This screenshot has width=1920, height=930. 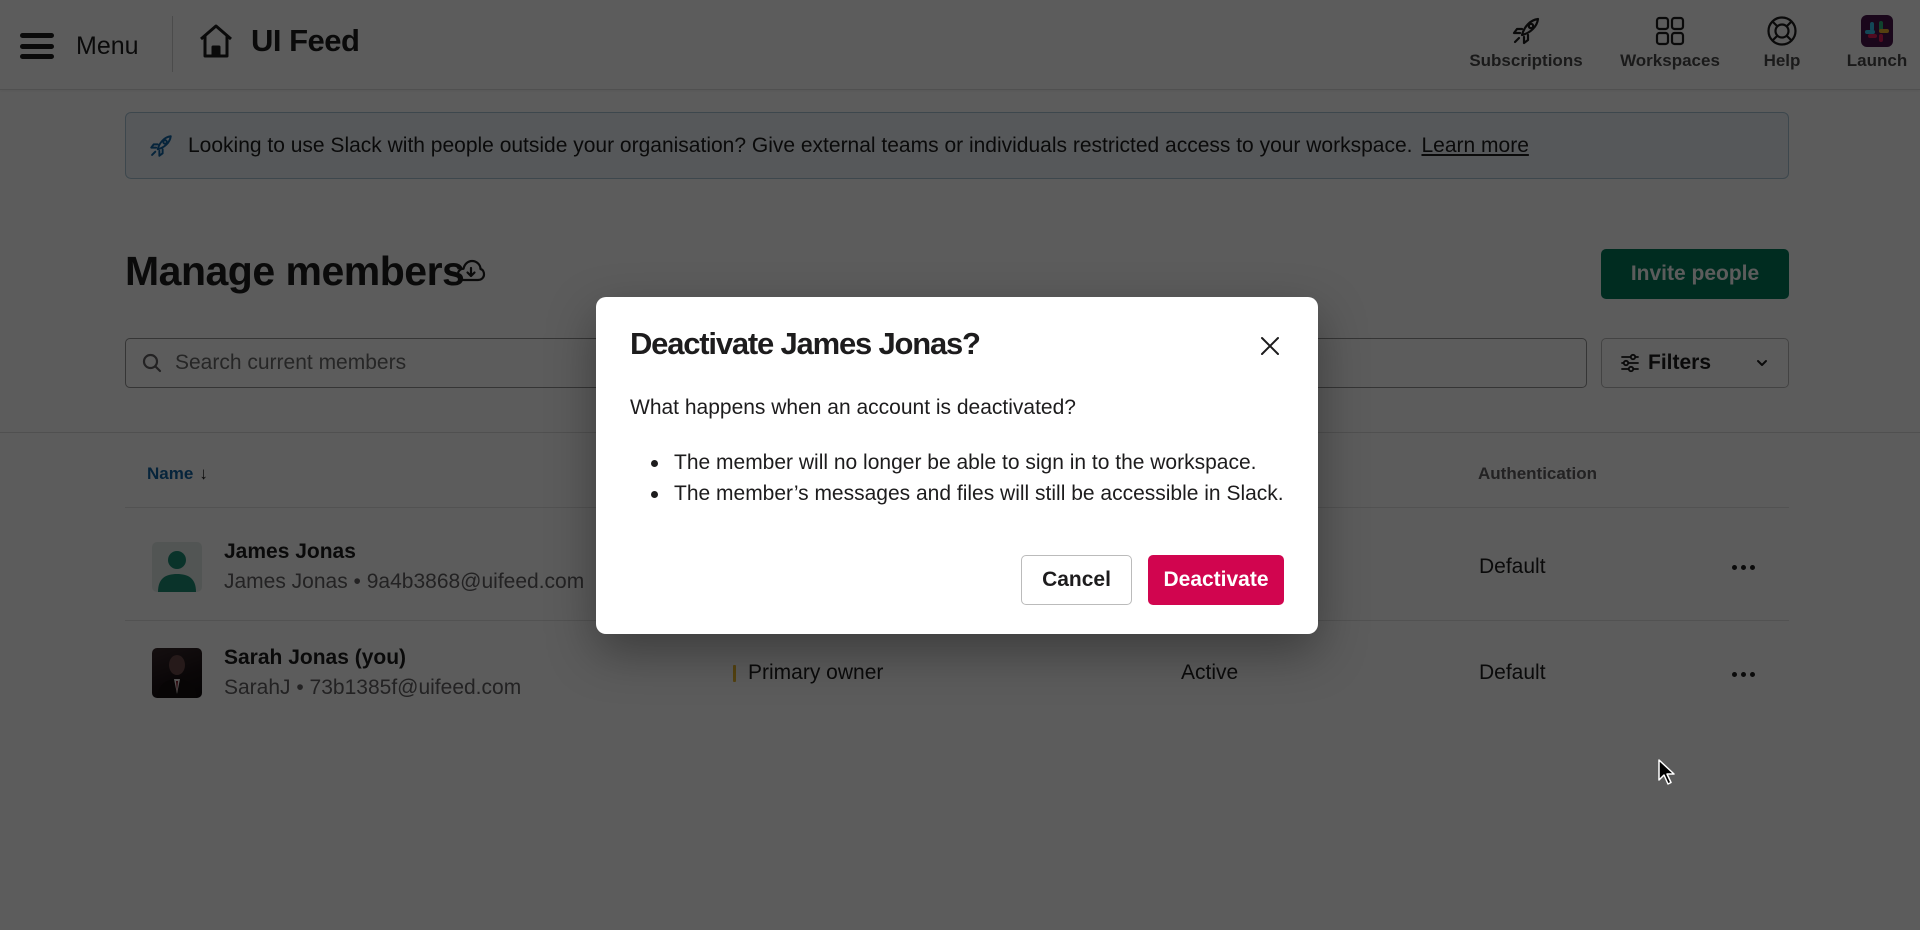 I want to click on close-button, so click(x=1270, y=346).